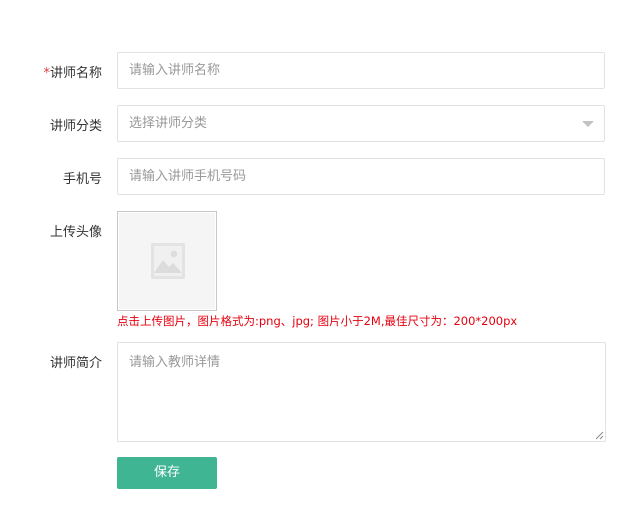  Describe the element at coordinates (361, 392) in the screenshot. I see `intro-textarea: 请输入教师详情` at that location.